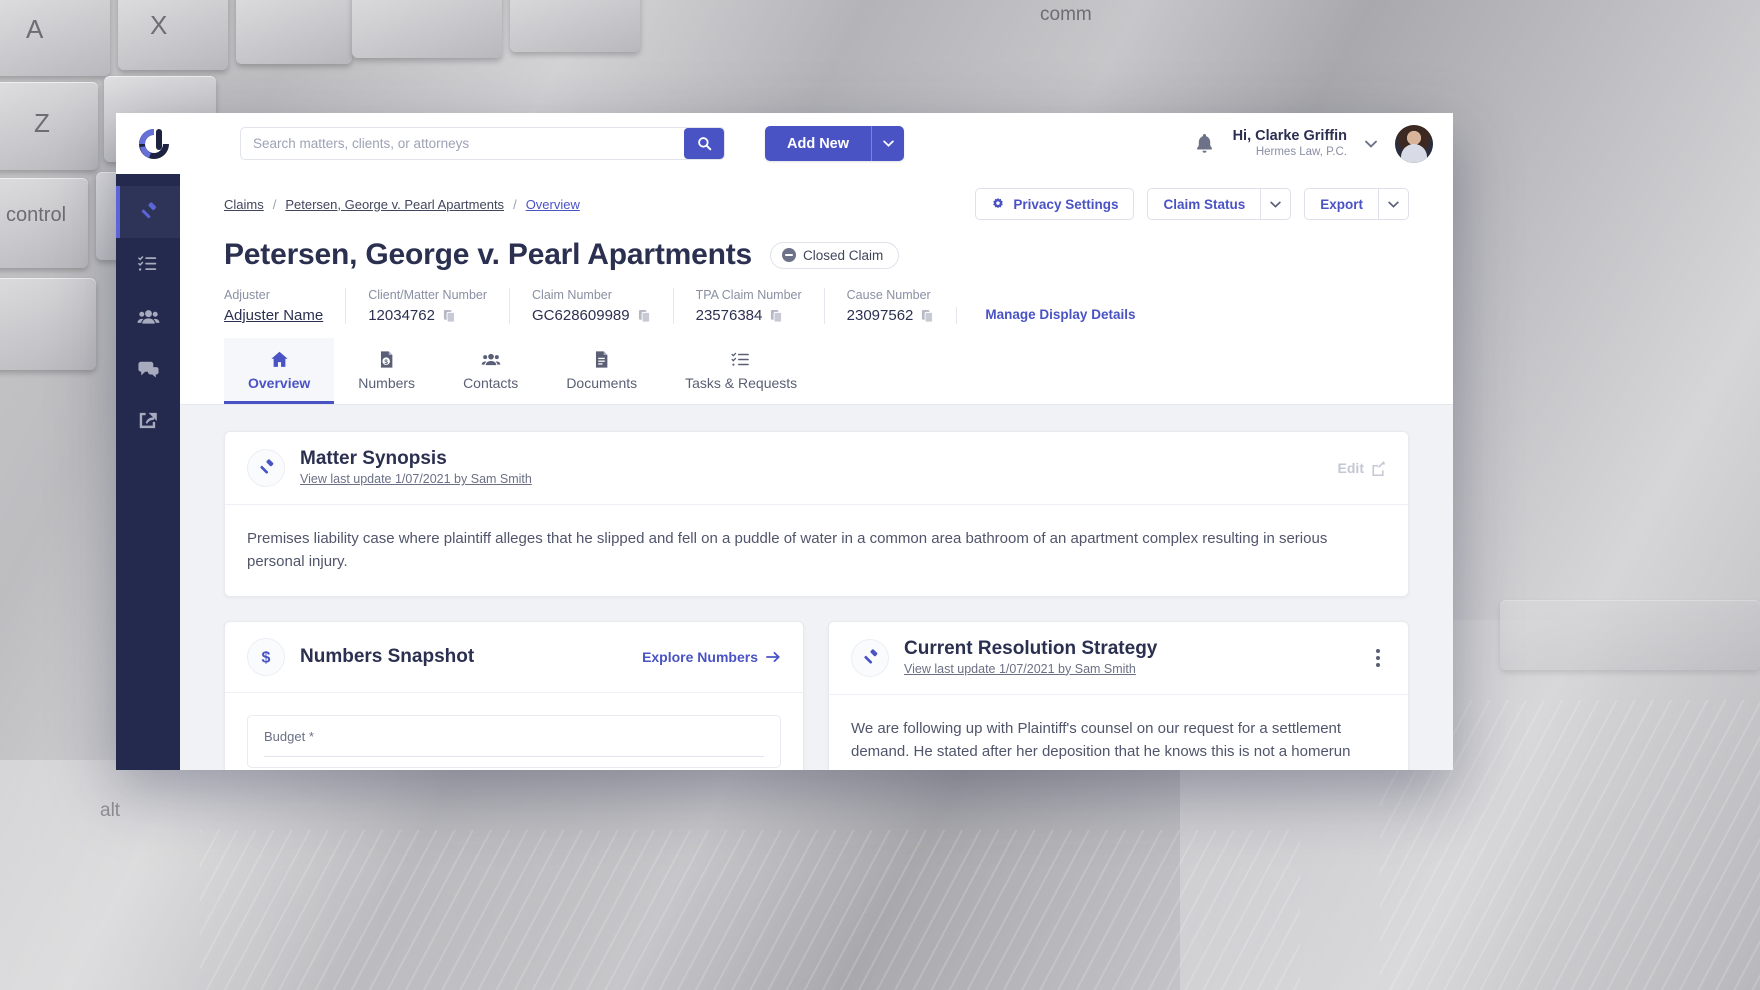  Describe the element at coordinates (729, 315) in the screenshot. I see `meta-value-text: 23576384` at that location.